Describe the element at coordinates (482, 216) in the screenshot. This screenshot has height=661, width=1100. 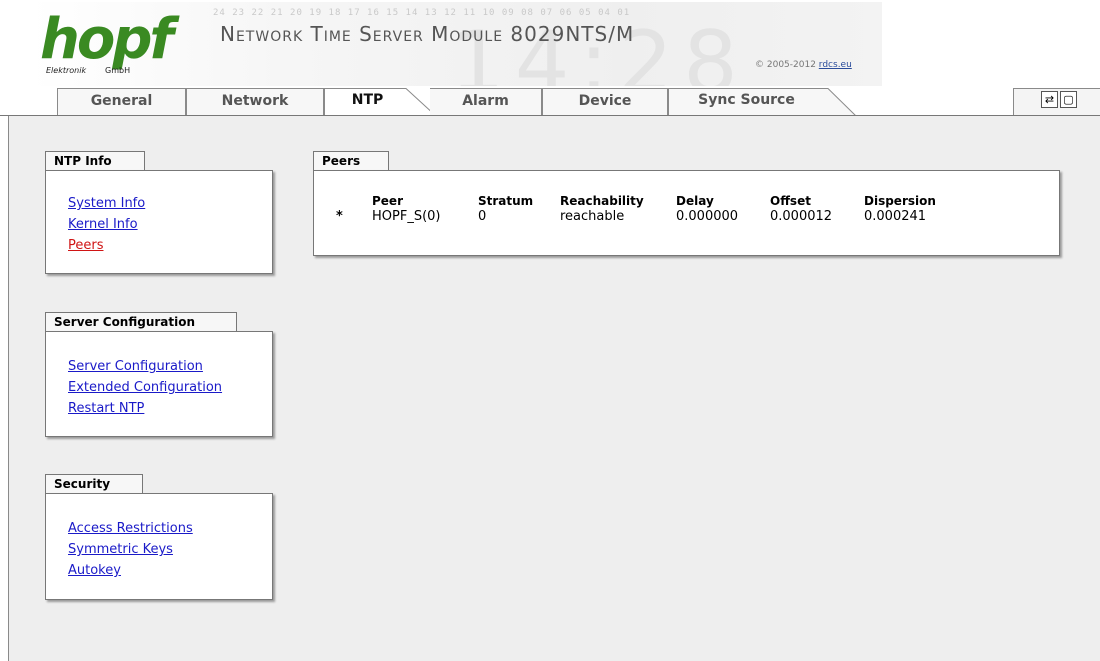
I see `peer-stratum: 0` at that location.